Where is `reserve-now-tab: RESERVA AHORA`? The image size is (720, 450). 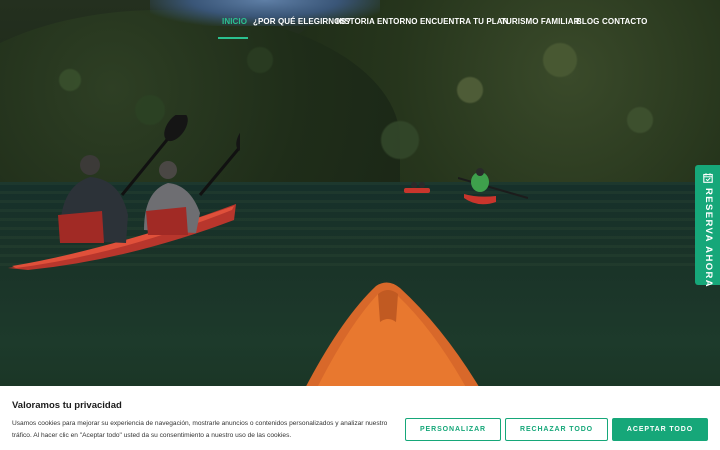
reserve-now-tab: RESERVA AHORA is located at coordinates (707, 227).